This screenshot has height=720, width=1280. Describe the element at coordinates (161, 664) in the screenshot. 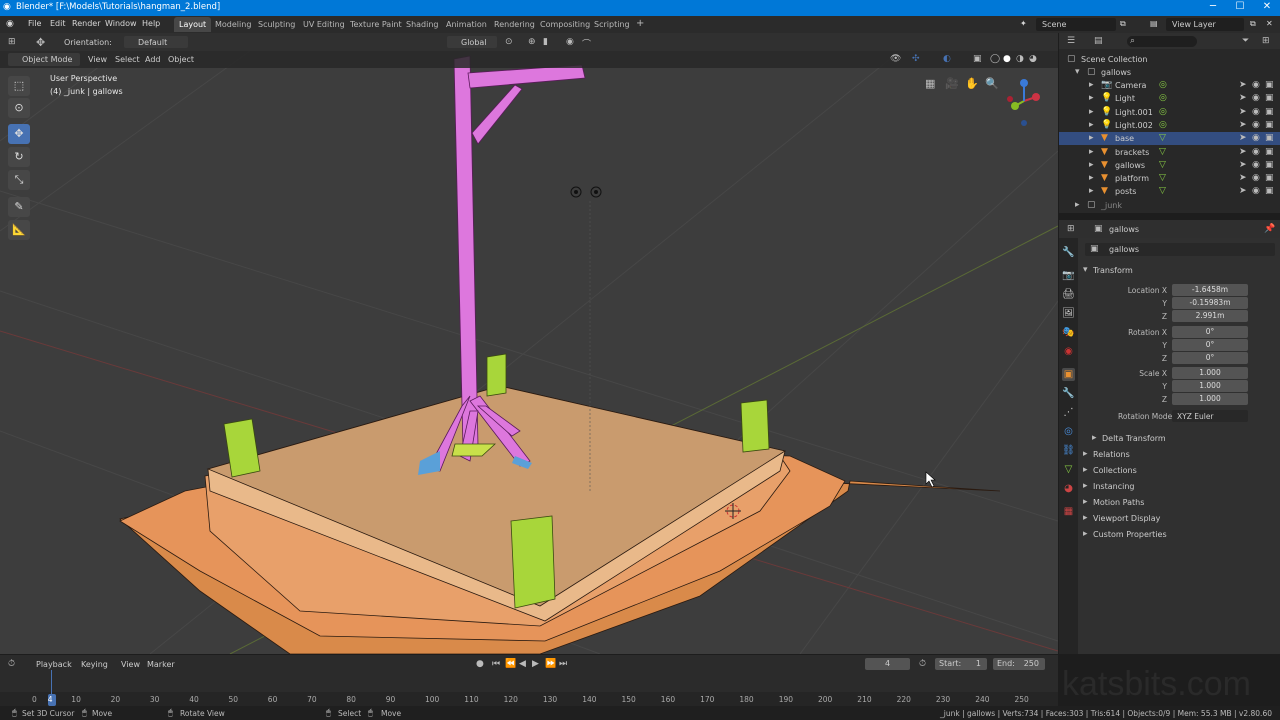

I see `menu-marker: Marker` at that location.